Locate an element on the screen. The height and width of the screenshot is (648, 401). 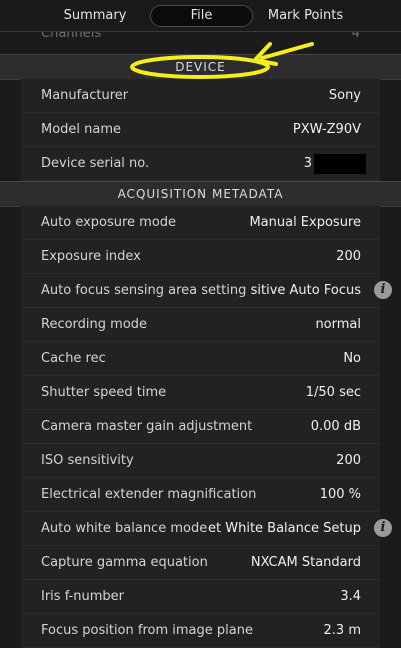
row-value: 3 is located at coordinates (335, 163).